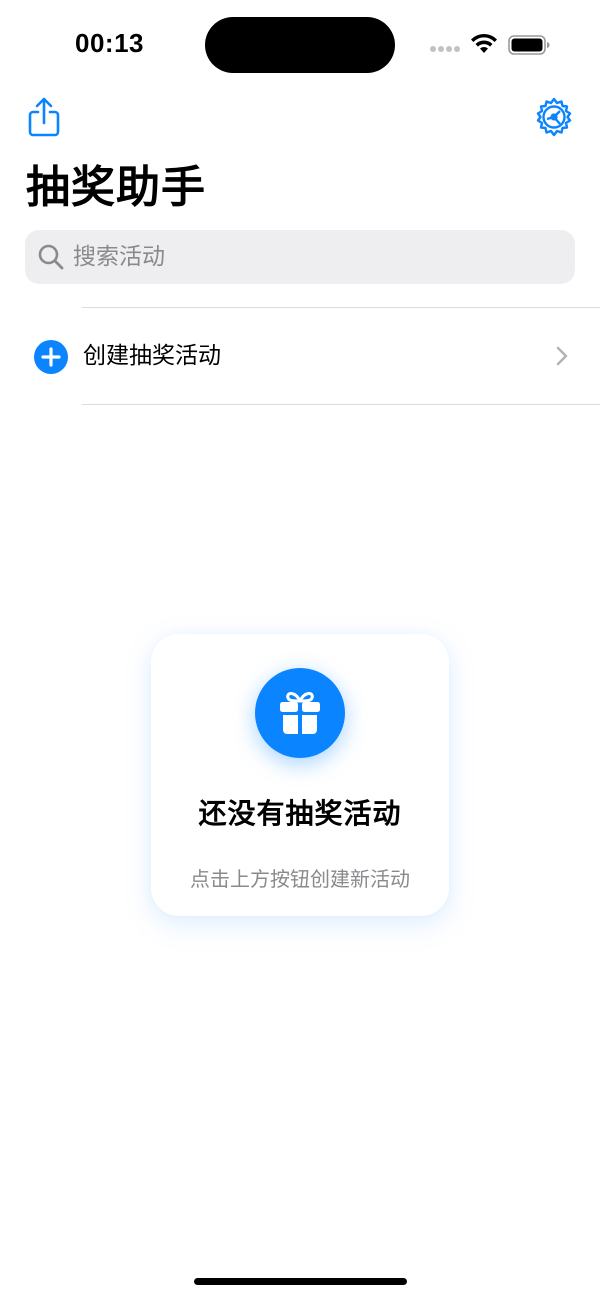 The image size is (600, 1299). What do you see at coordinates (109, 43) in the screenshot?
I see `status-time: 00:13` at bounding box center [109, 43].